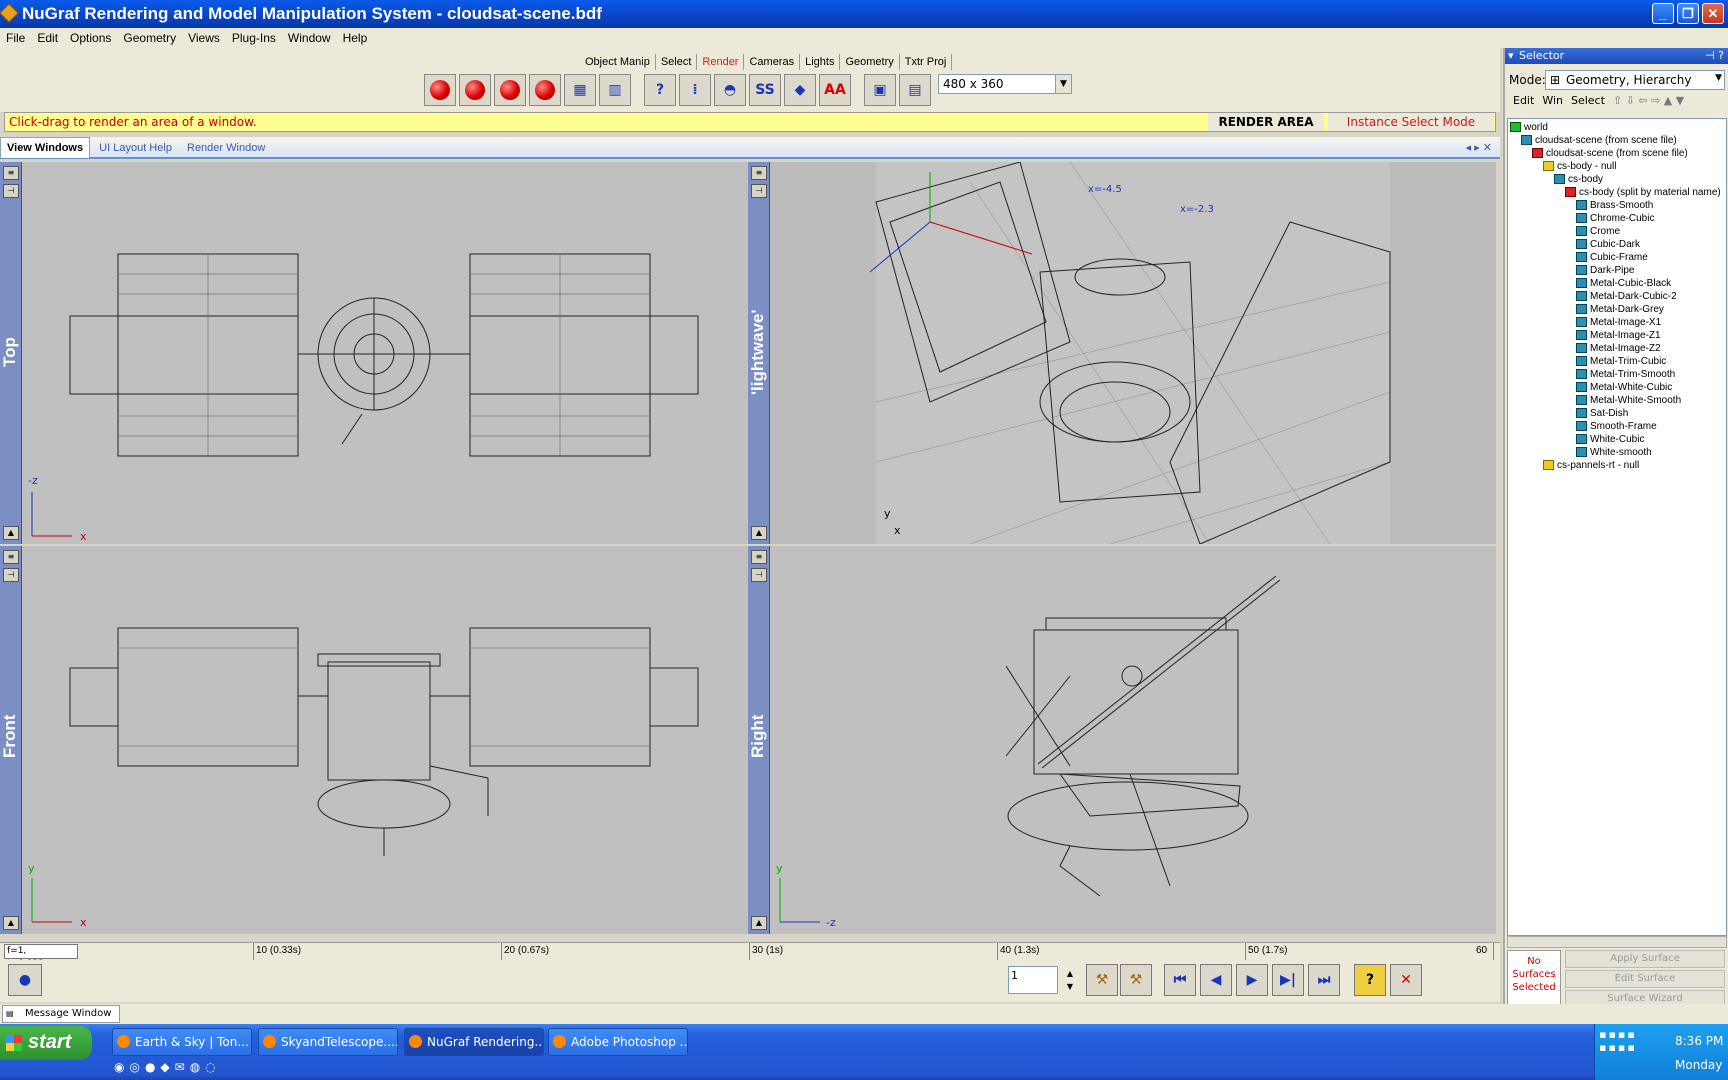  Describe the element at coordinates (926, 62) in the screenshot. I see `tab-txtr-proj: Txtr Proj` at that location.